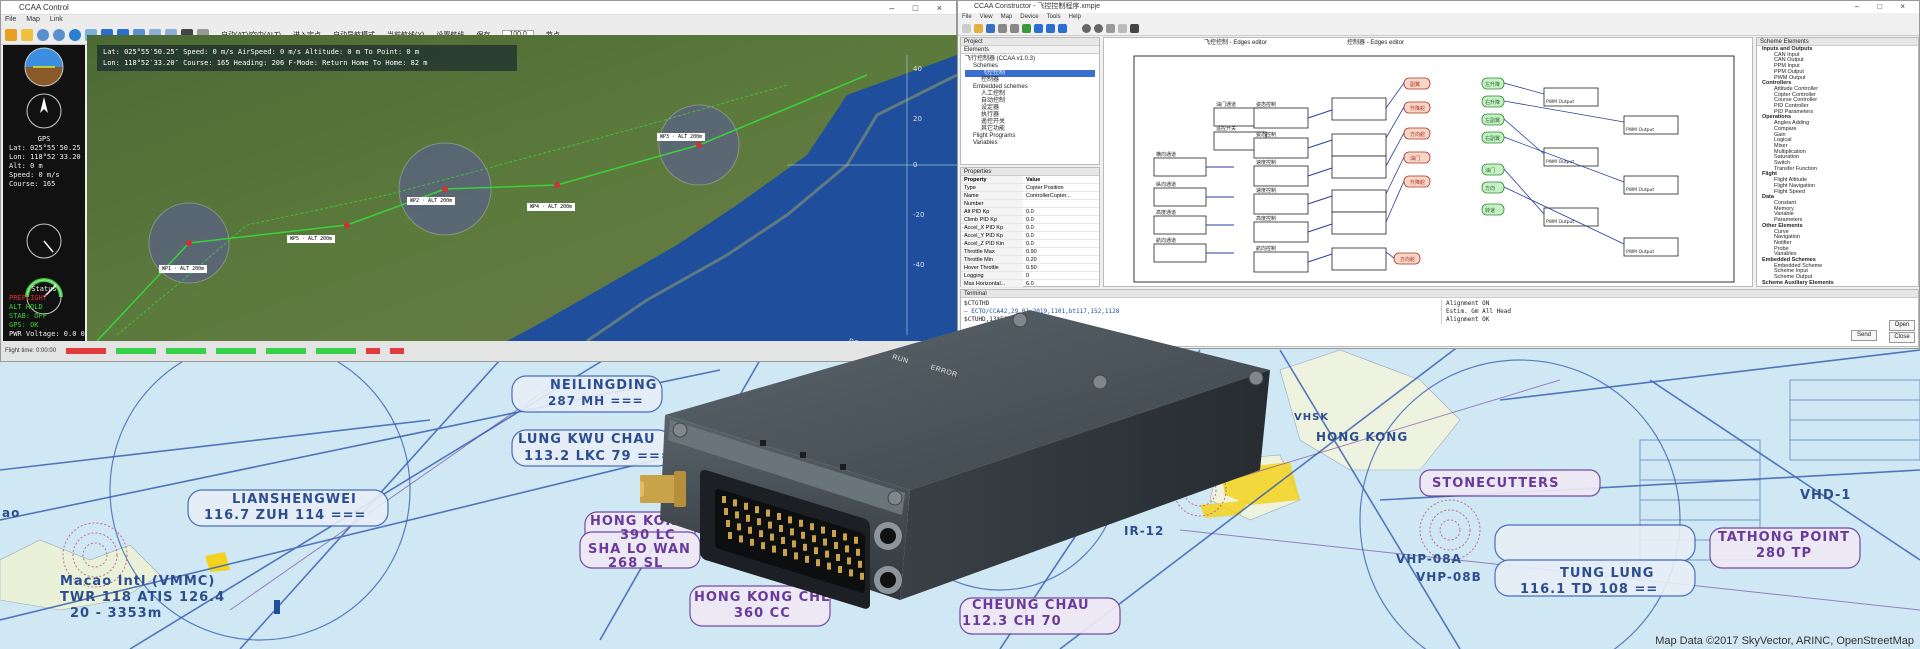 This screenshot has width=1920, height=649. Describe the element at coordinates (967, 17) in the screenshot. I see `cons-menu-file: File` at that location.